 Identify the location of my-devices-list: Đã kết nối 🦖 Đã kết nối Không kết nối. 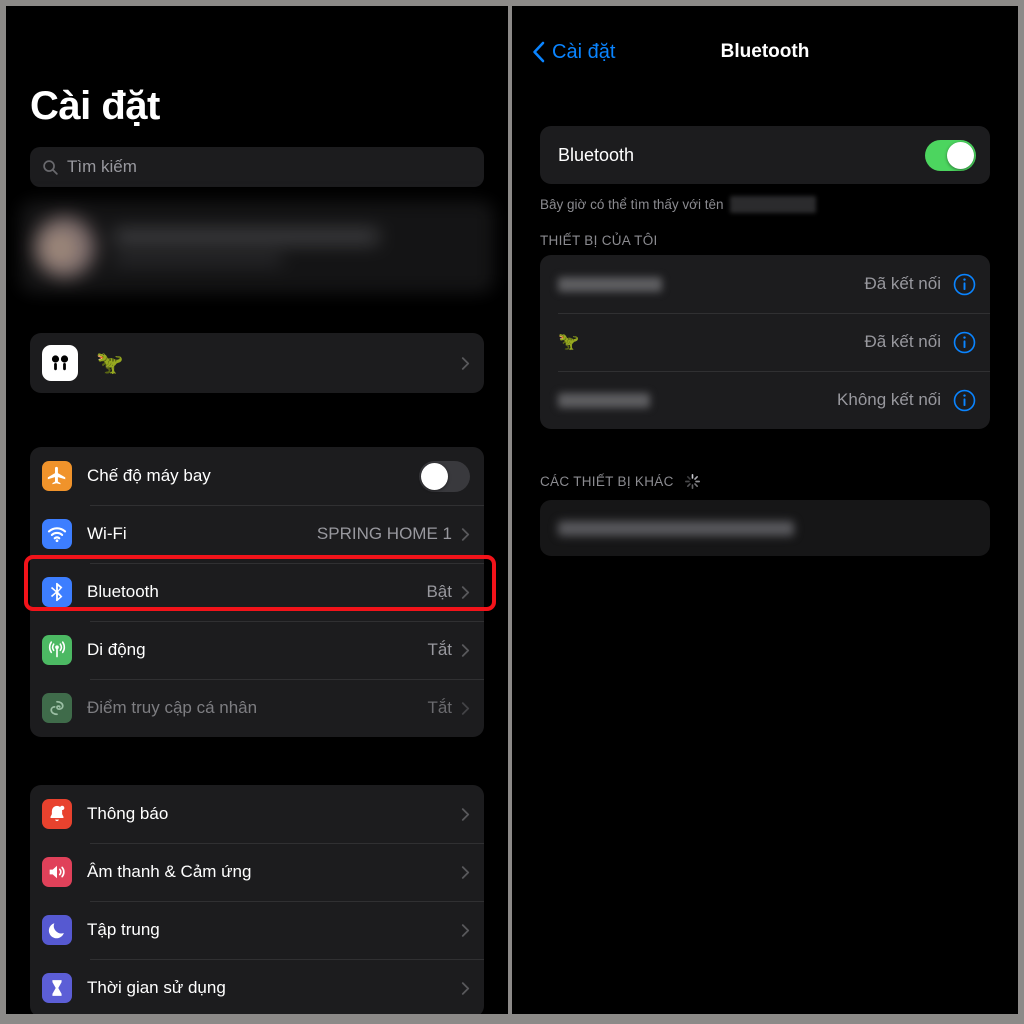
(765, 342).